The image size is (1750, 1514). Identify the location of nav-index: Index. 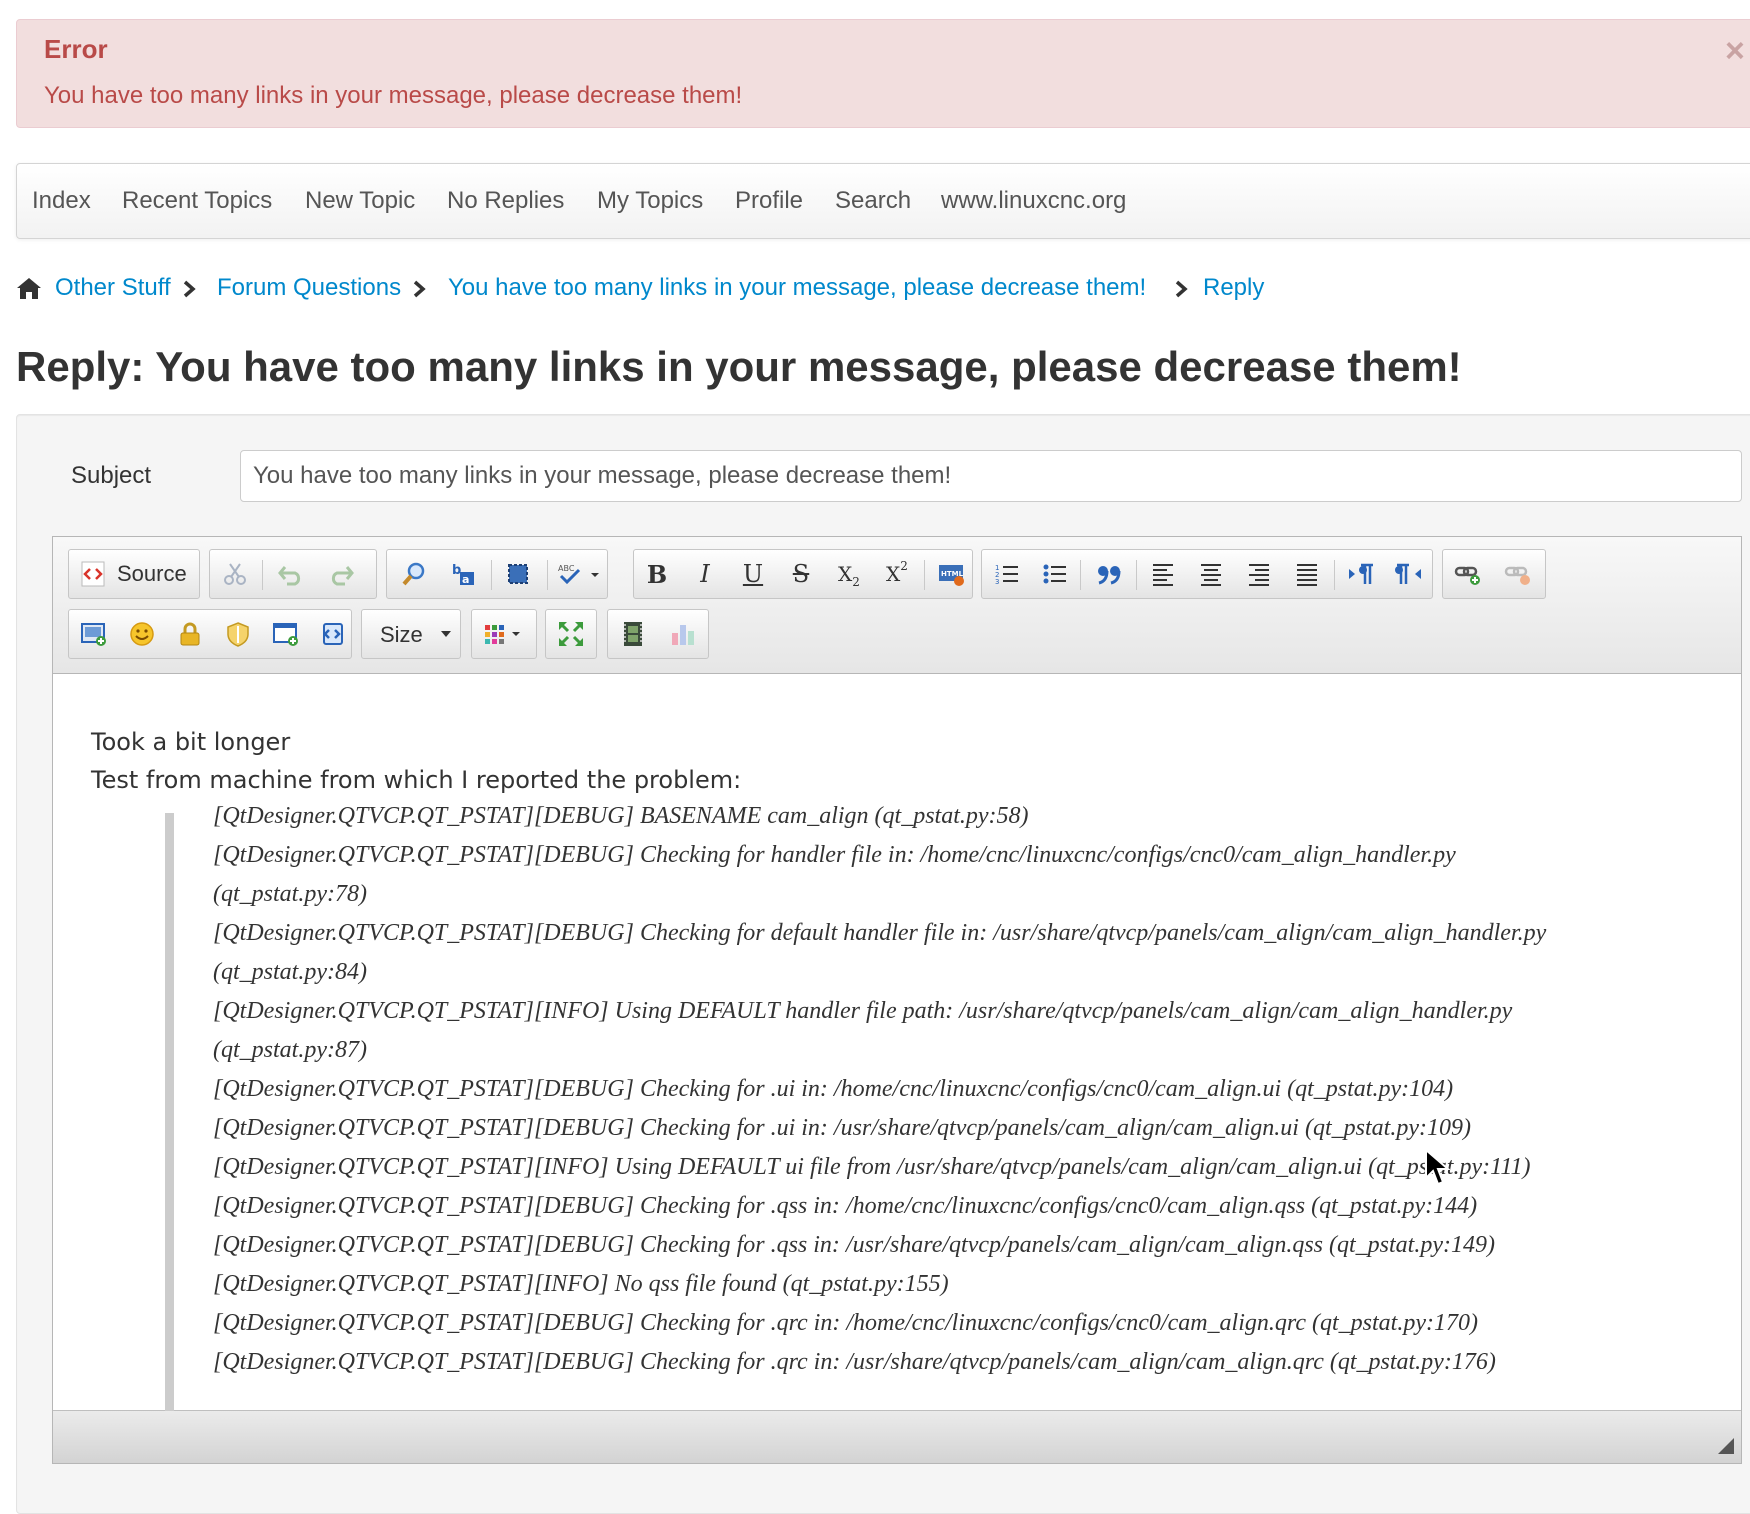
(61, 201).